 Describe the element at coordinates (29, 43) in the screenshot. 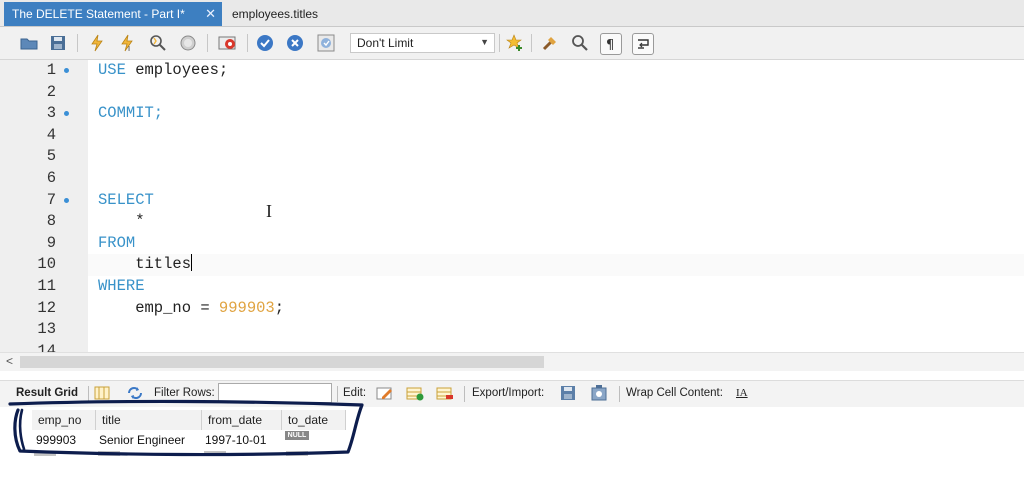

I see `open-folder-icon` at that location.